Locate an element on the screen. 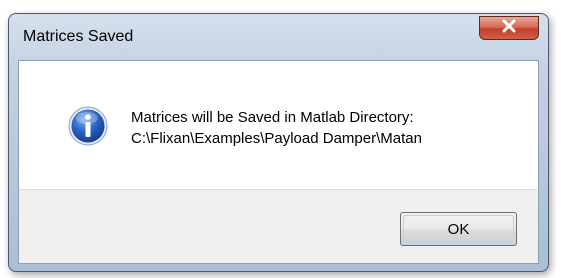 The height and width of the screenshot is (278, 561). message-line-2: C:\Flixan\Examples\Payload Damper\Matan is located at coordinates (276, 138).